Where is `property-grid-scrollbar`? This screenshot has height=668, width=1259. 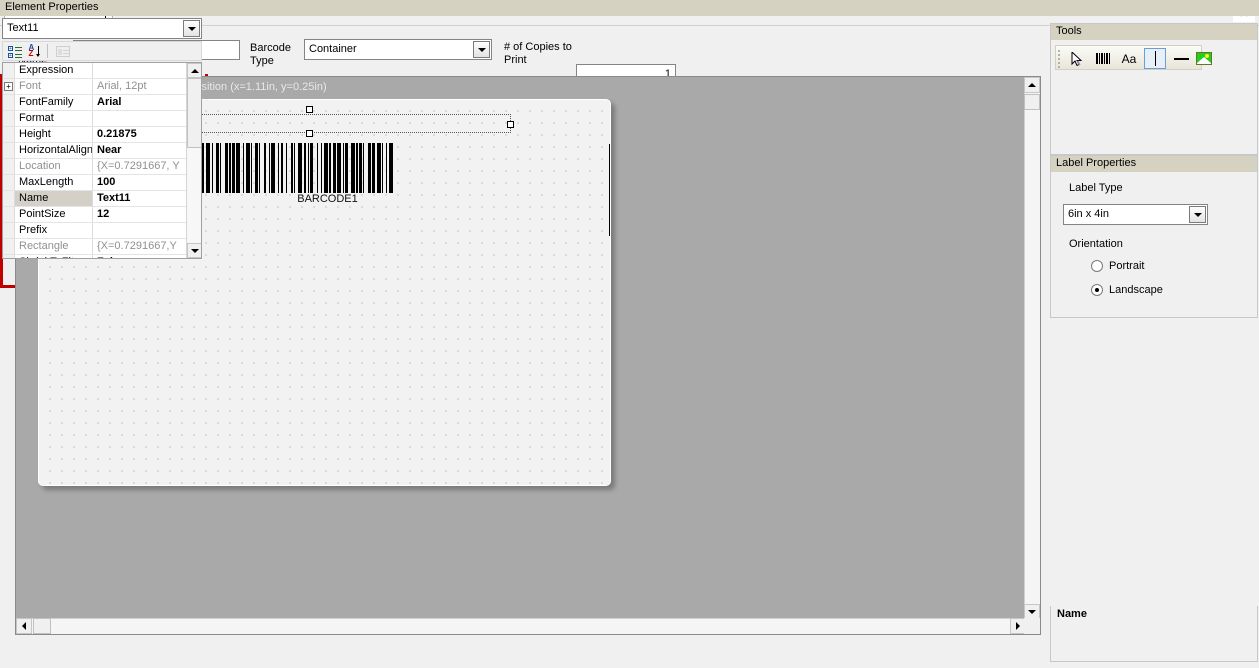
property-grid-scrollbar is located at coordinates (193, 160).